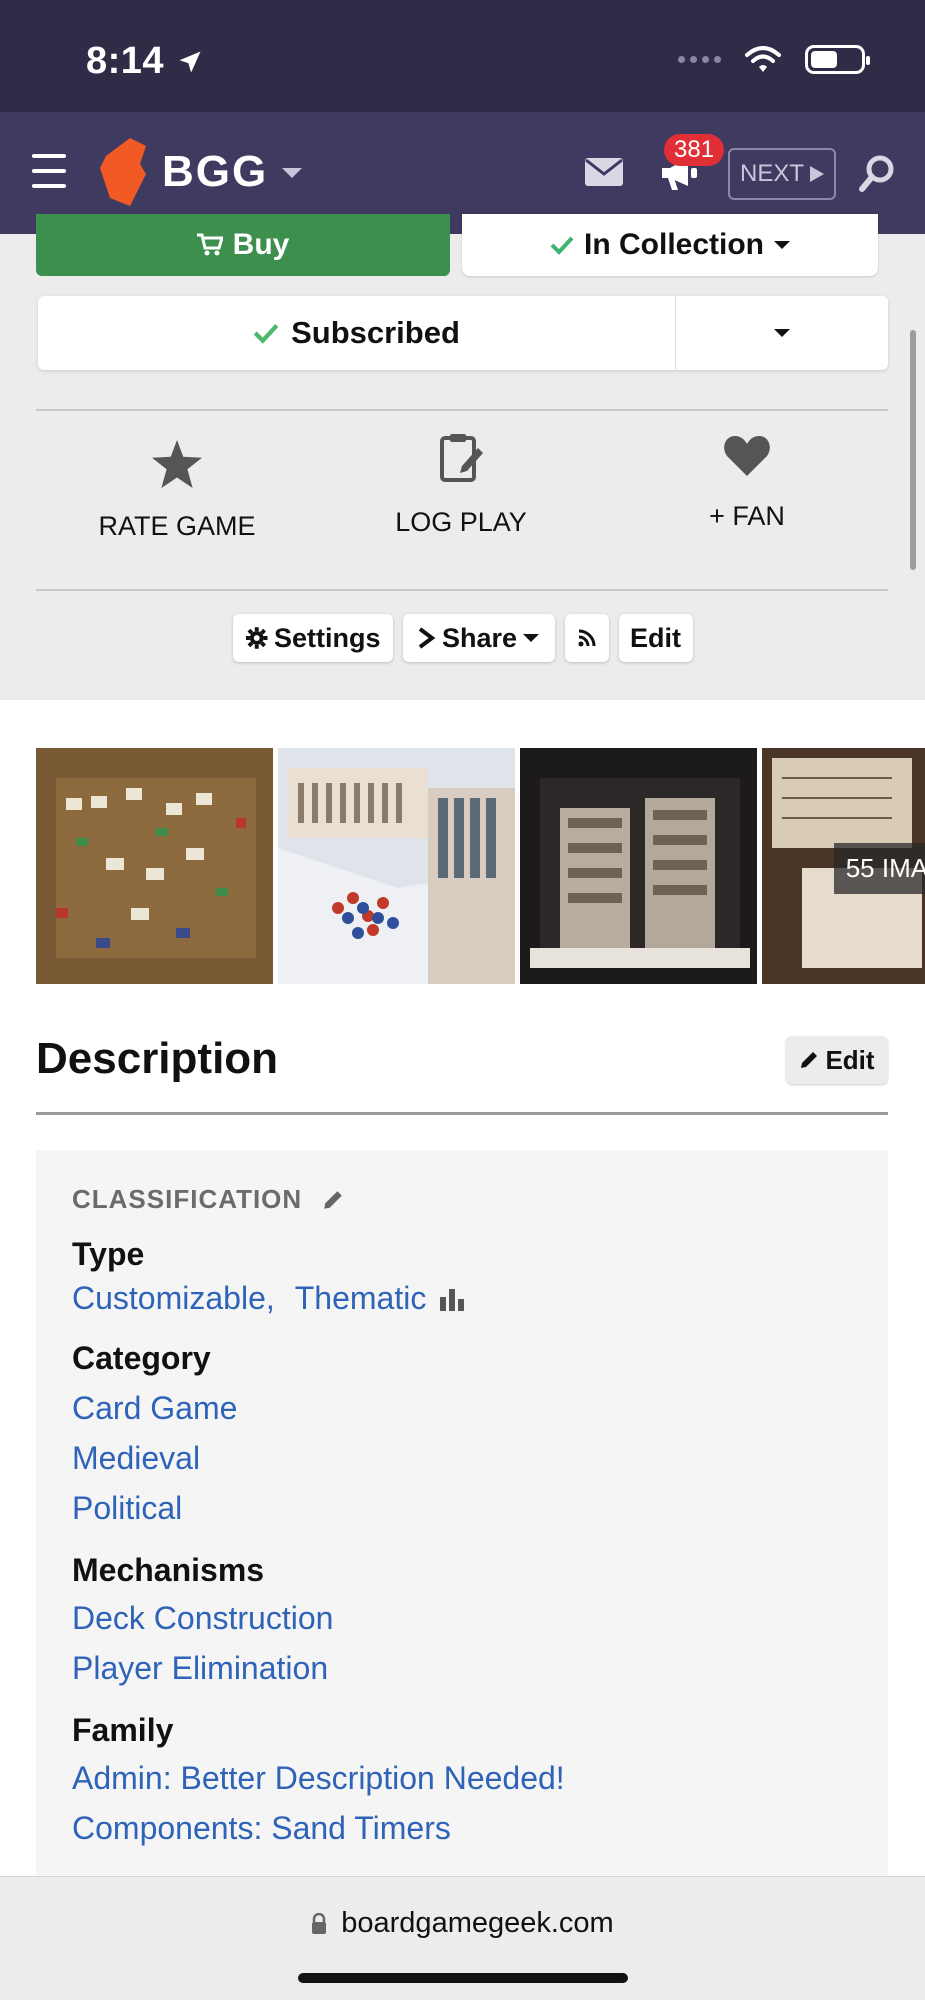  What do you see at coordinates (427, 638) in the screenshot?
I see `share-icon` at bounding box center [427, 638].